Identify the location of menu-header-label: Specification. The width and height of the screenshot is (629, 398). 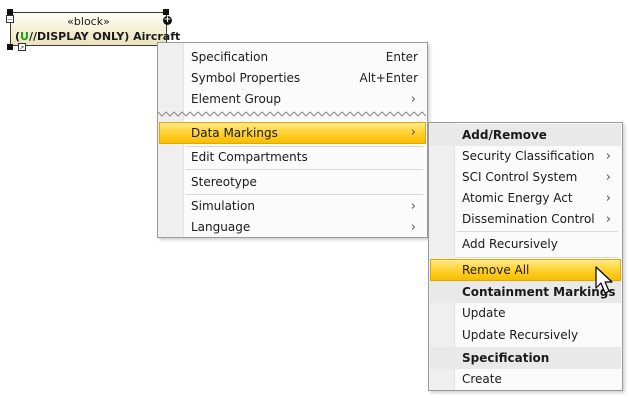
(506, 358).